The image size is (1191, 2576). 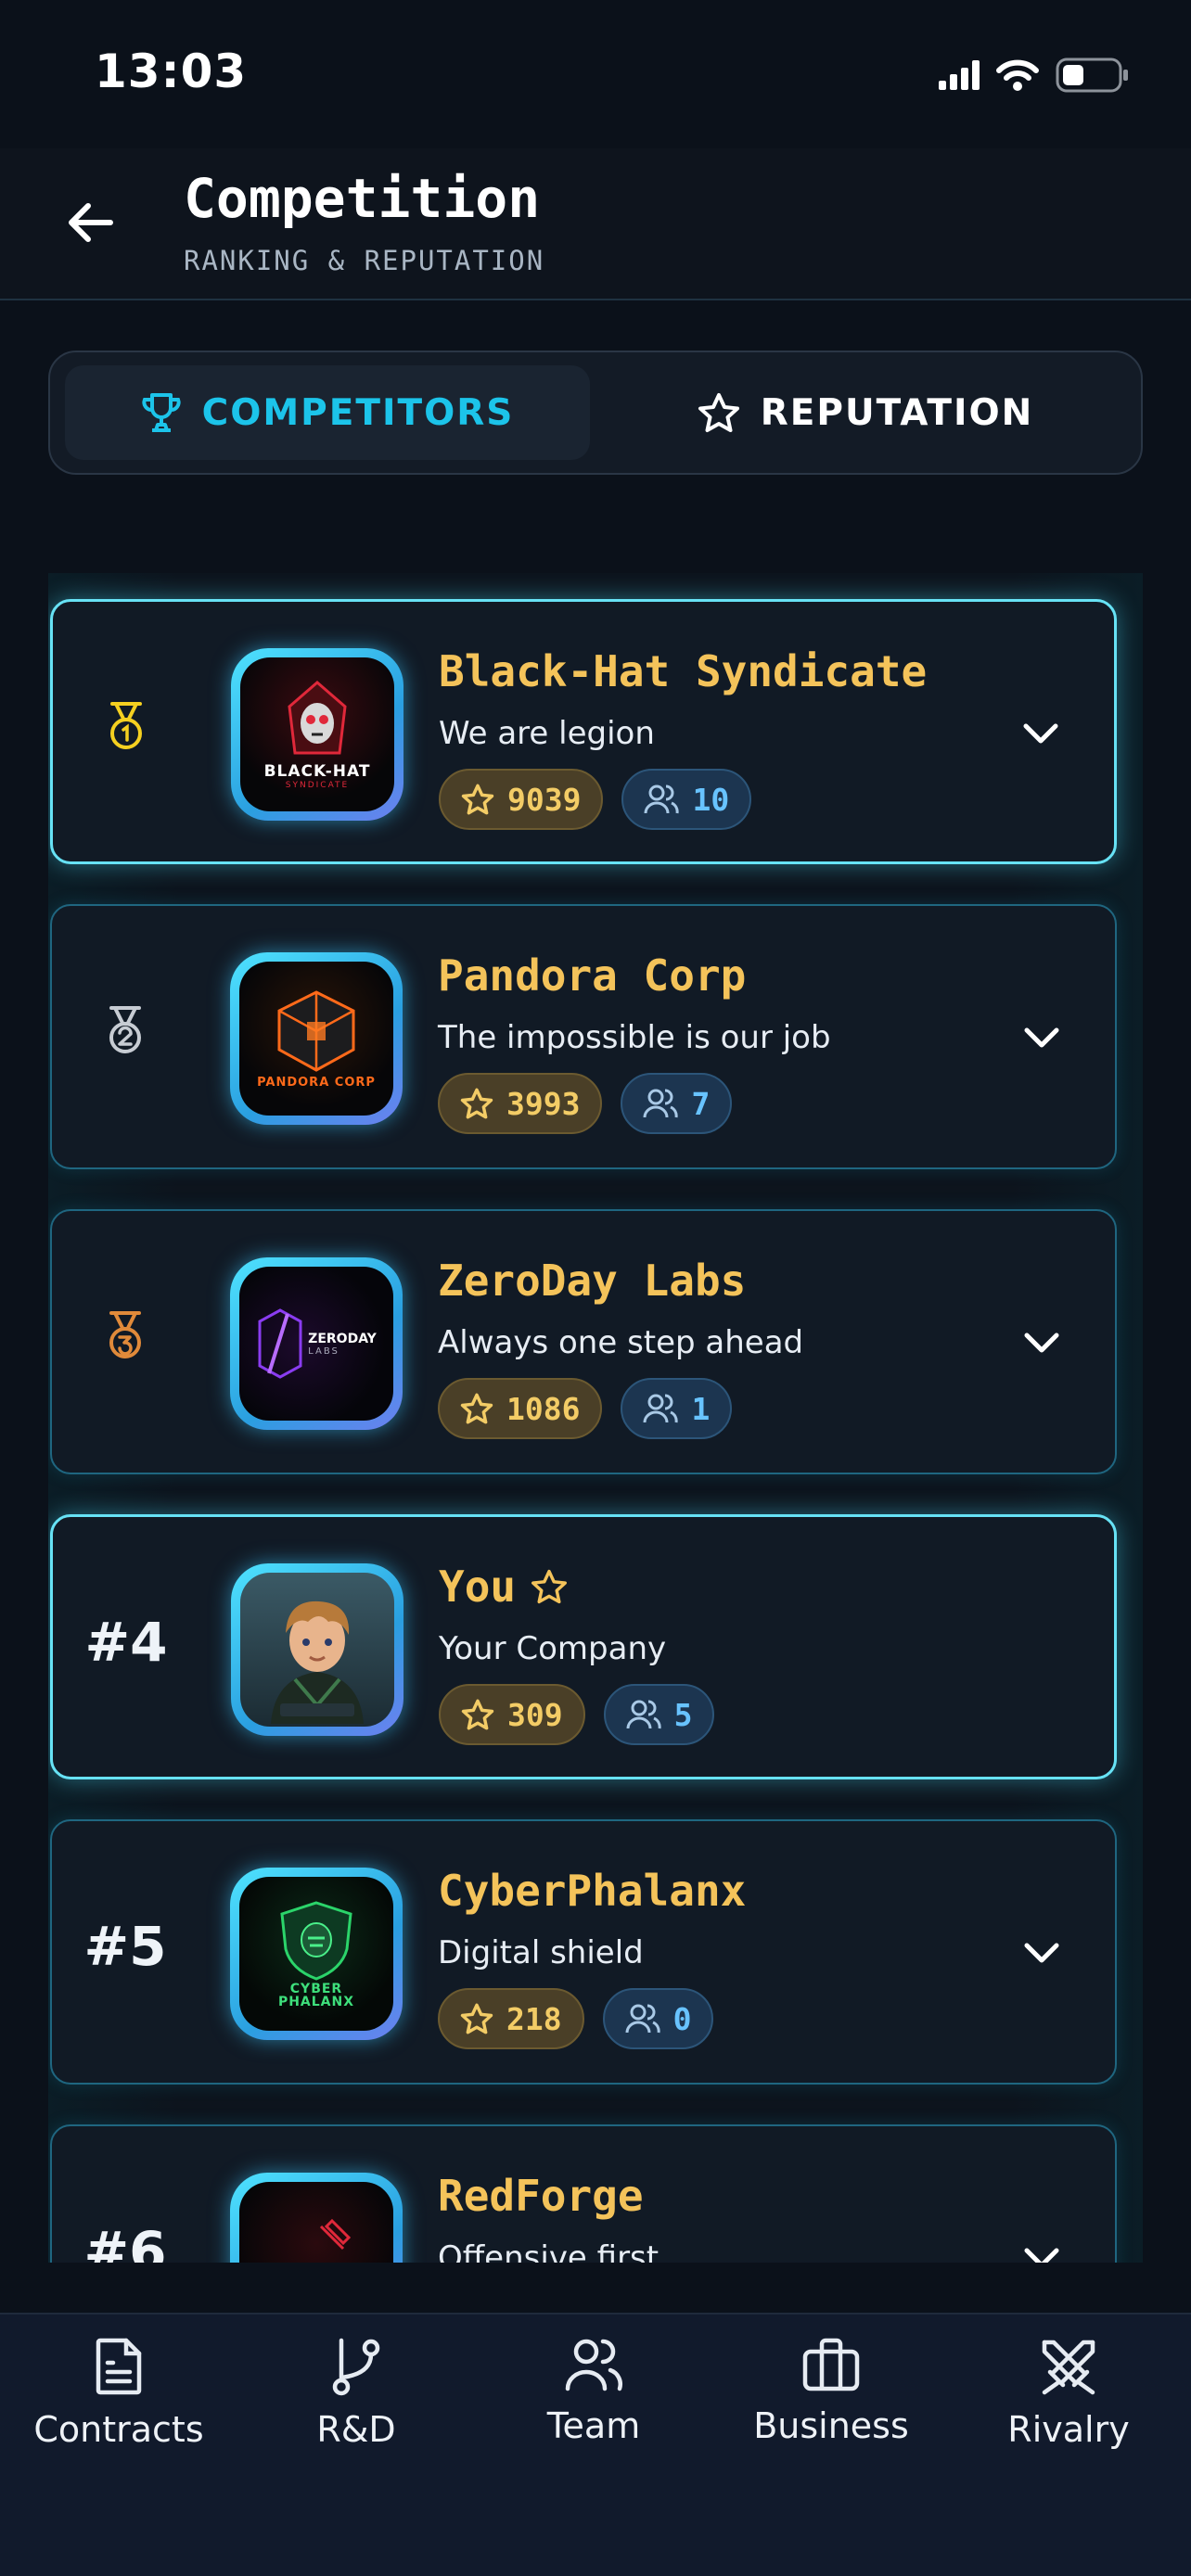 What do you see at coordinates (125, 1031) in the screenshot?
I see `silver-medal-icon` at bounding box center [125, 1031].